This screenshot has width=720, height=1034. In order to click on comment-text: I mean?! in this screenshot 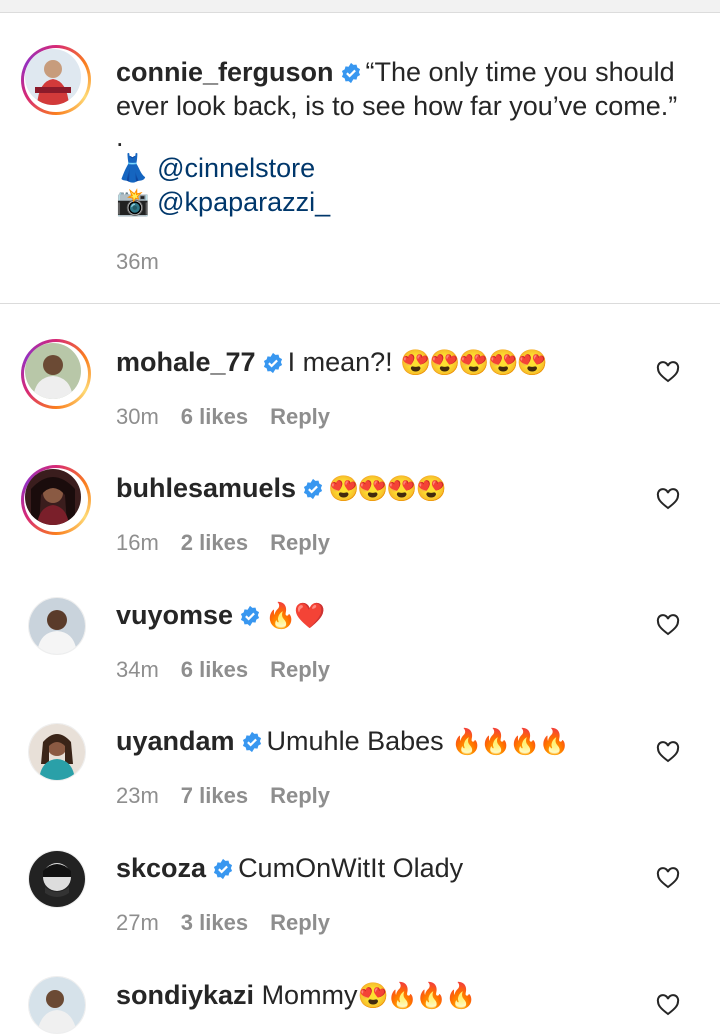, I will do `click(344, 362)`.